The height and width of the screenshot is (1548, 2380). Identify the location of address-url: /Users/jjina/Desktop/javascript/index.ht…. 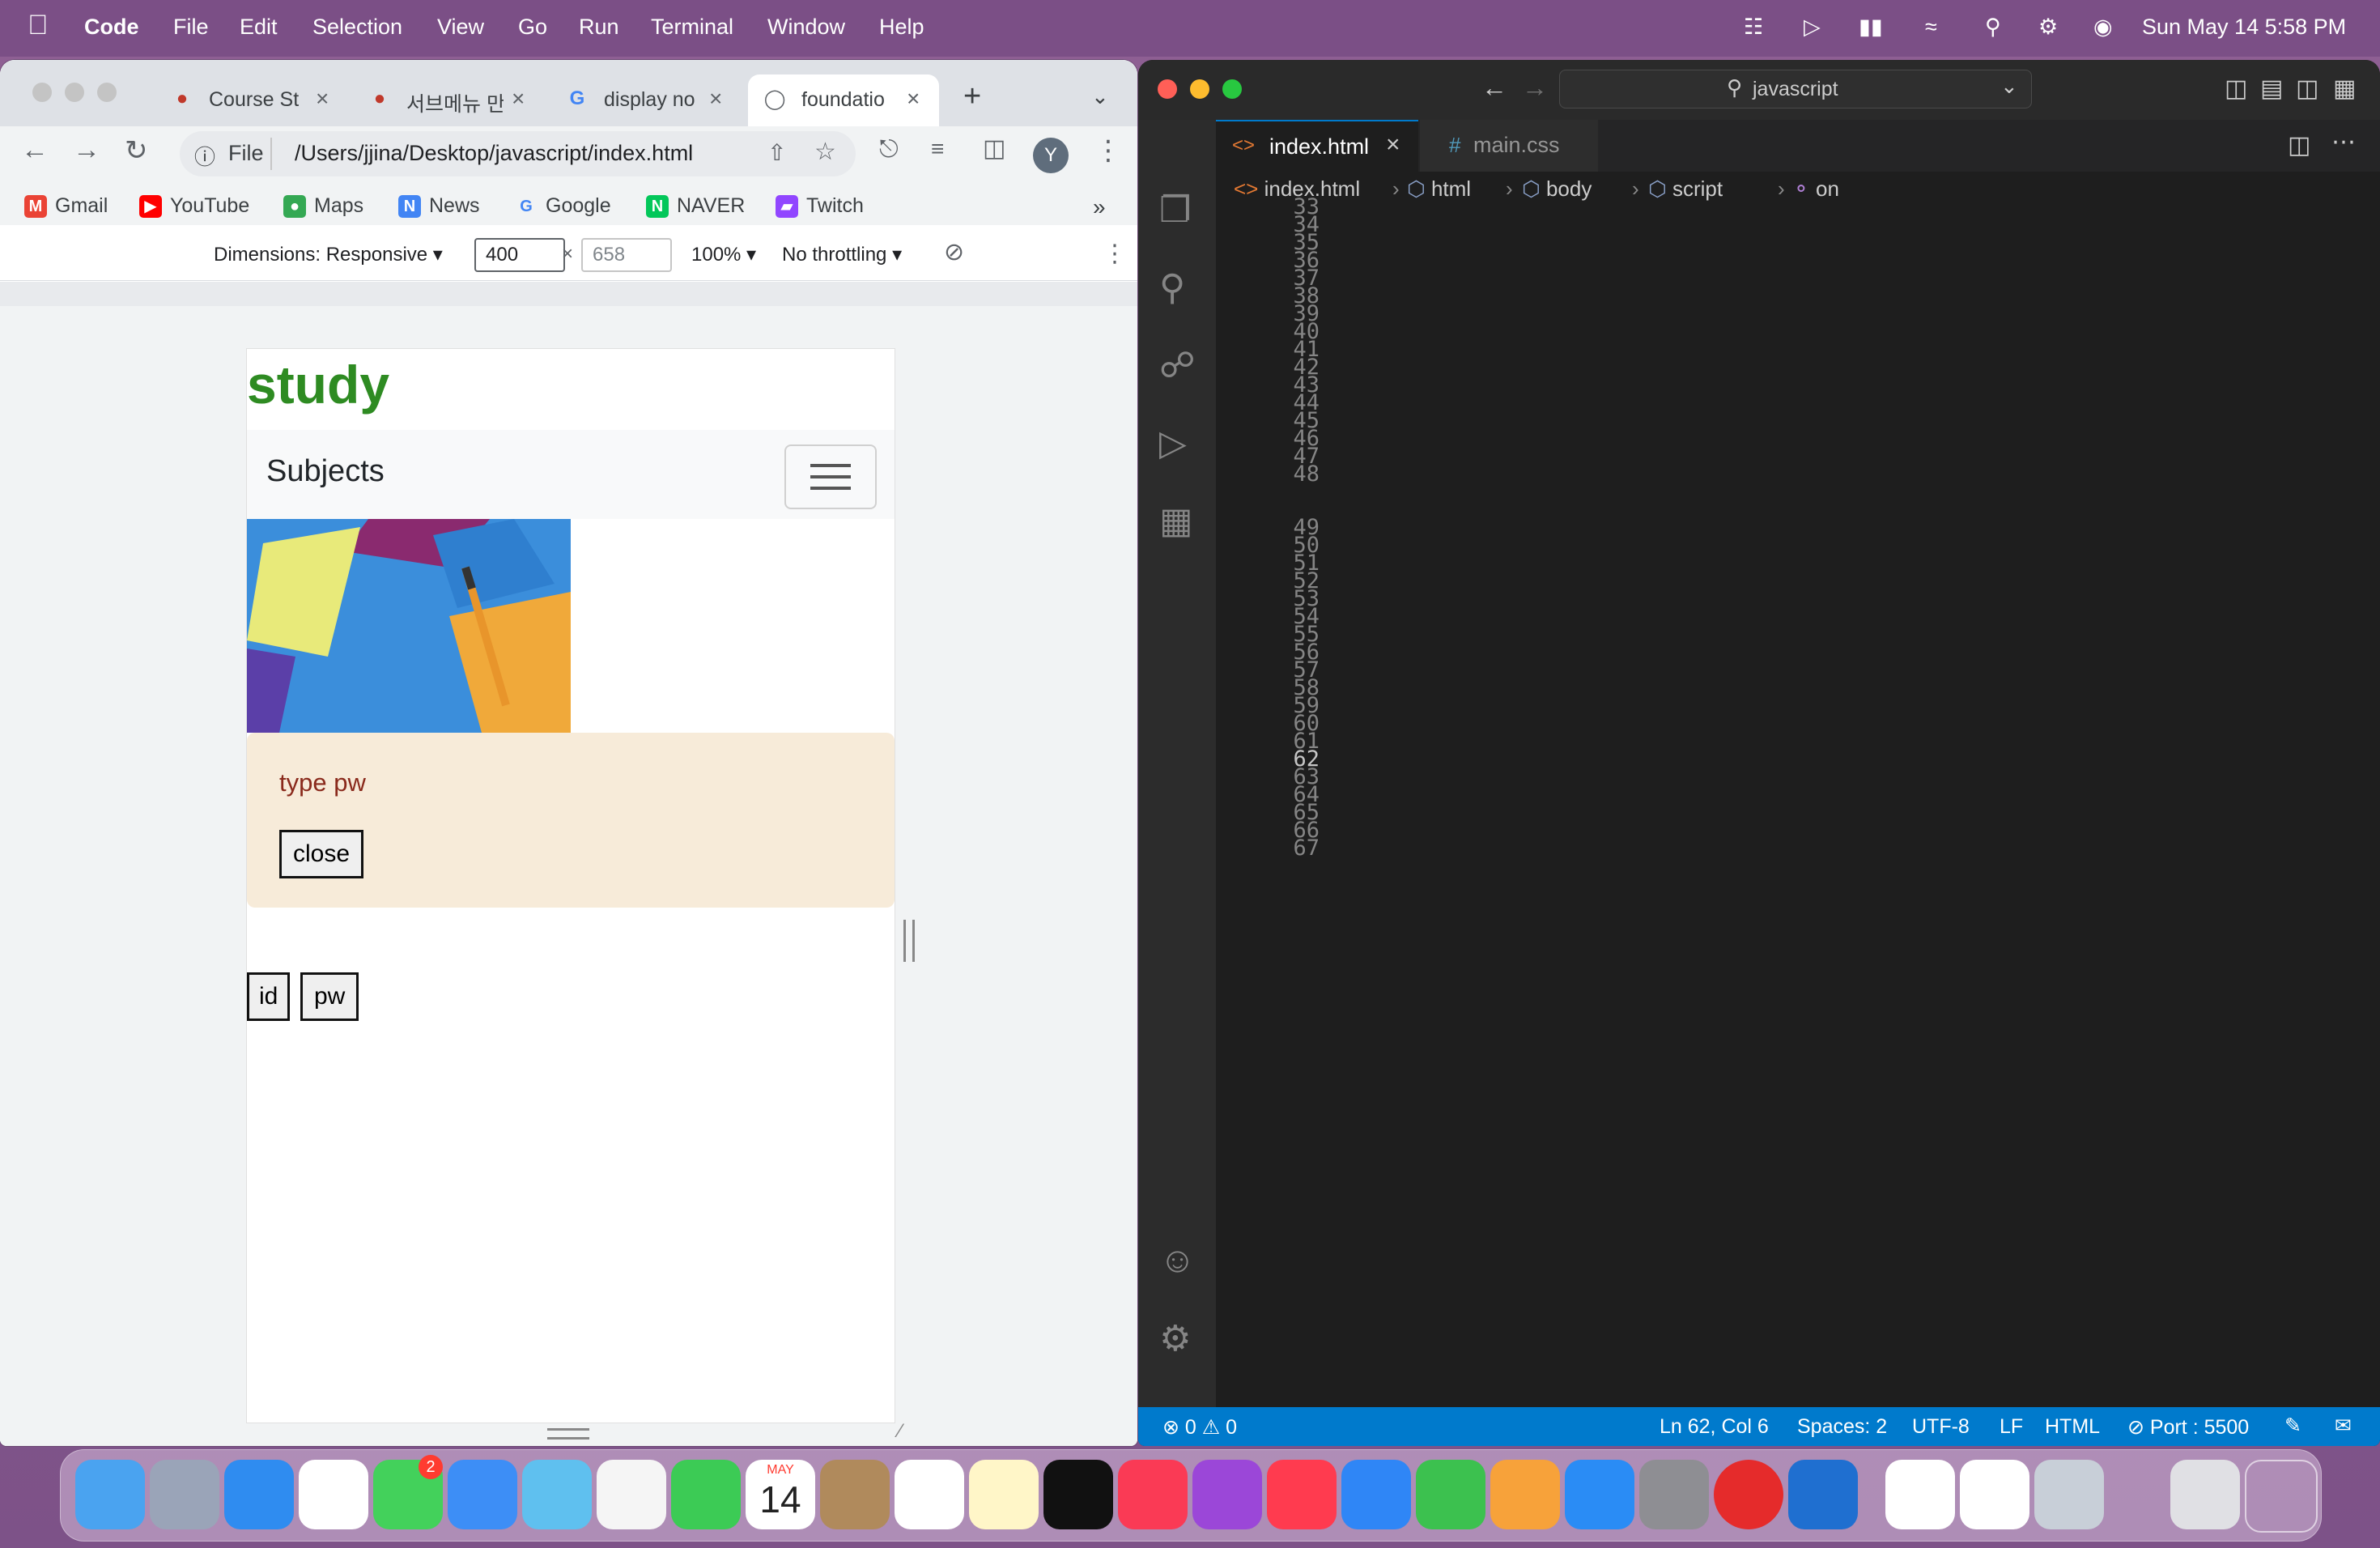
(494, 153).